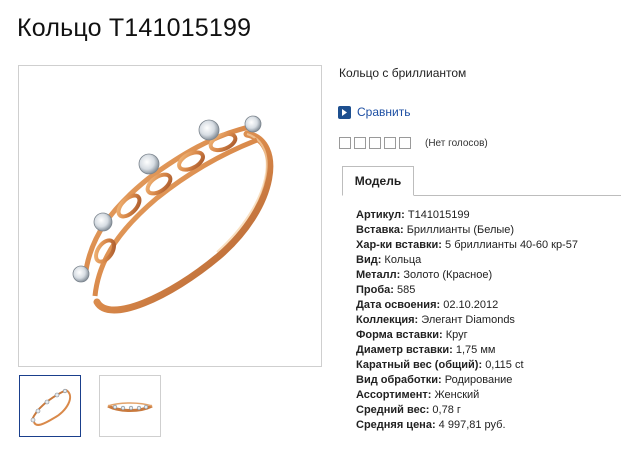  I want to click on property-value: 5 бриллианты 40-60 кр-57, so click(511, 245).